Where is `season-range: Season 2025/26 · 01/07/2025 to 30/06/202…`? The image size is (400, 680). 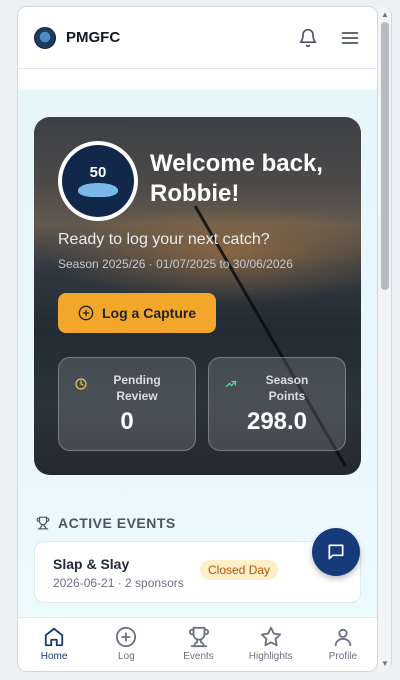 season-range: Season 2025/26 · 01/07/2025 to 30/06/202… is located at coordinates (175, 264).